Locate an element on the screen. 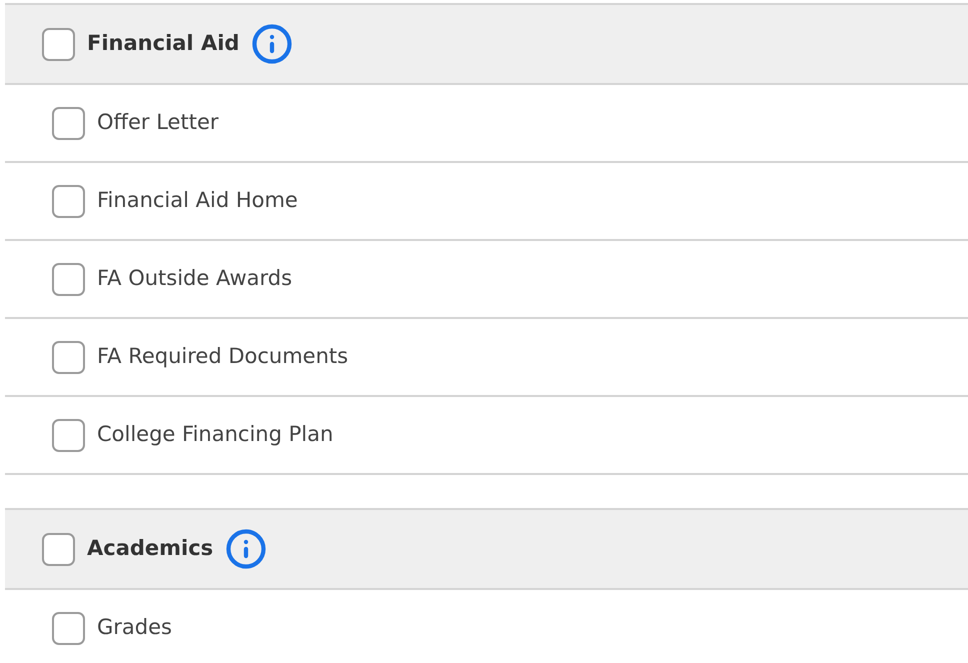 Image resolution: width=968 pixels, height=663 pixels. option-label: FA Required Documents is located at coordinates (222, 356).